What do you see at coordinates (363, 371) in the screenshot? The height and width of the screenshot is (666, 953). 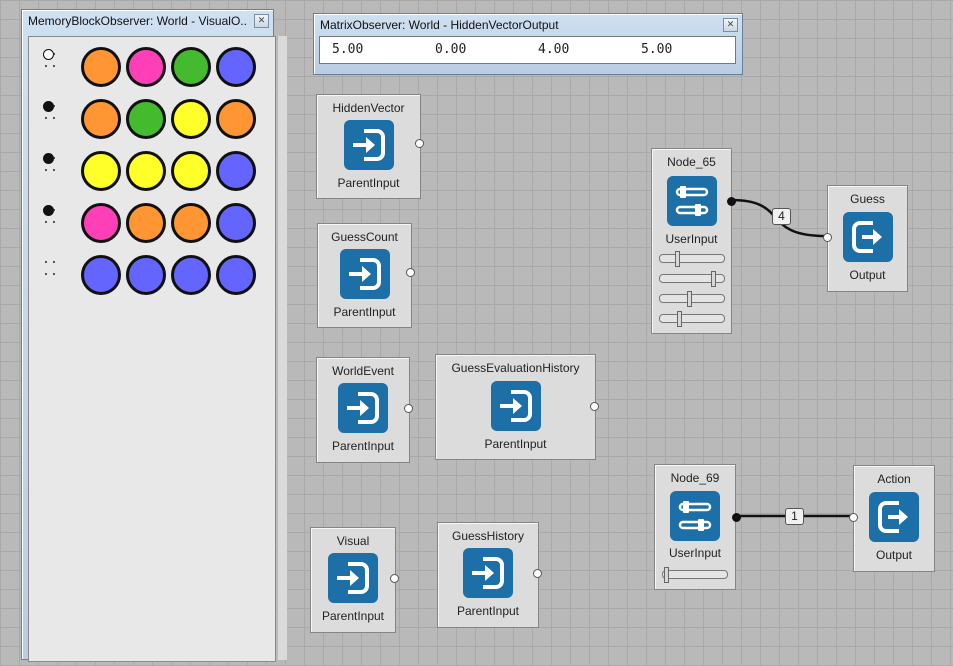 I see `node-name: WorldEvent` at bounding box center [363, 371].